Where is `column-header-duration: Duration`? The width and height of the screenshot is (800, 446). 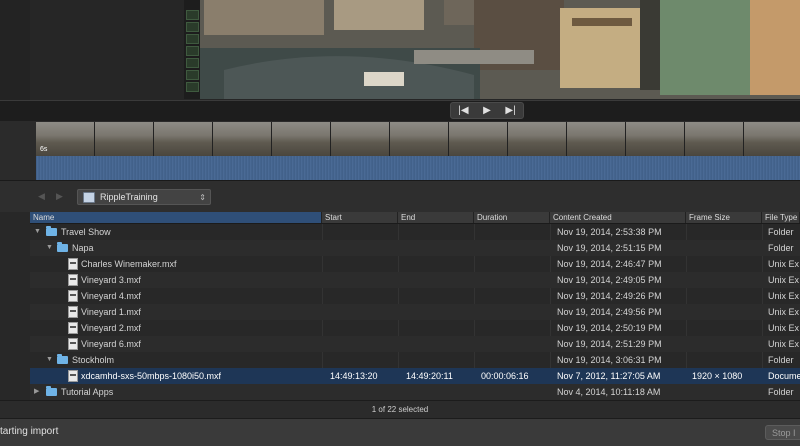 column-header-duration: Duration is located at coordinates (512, 217).